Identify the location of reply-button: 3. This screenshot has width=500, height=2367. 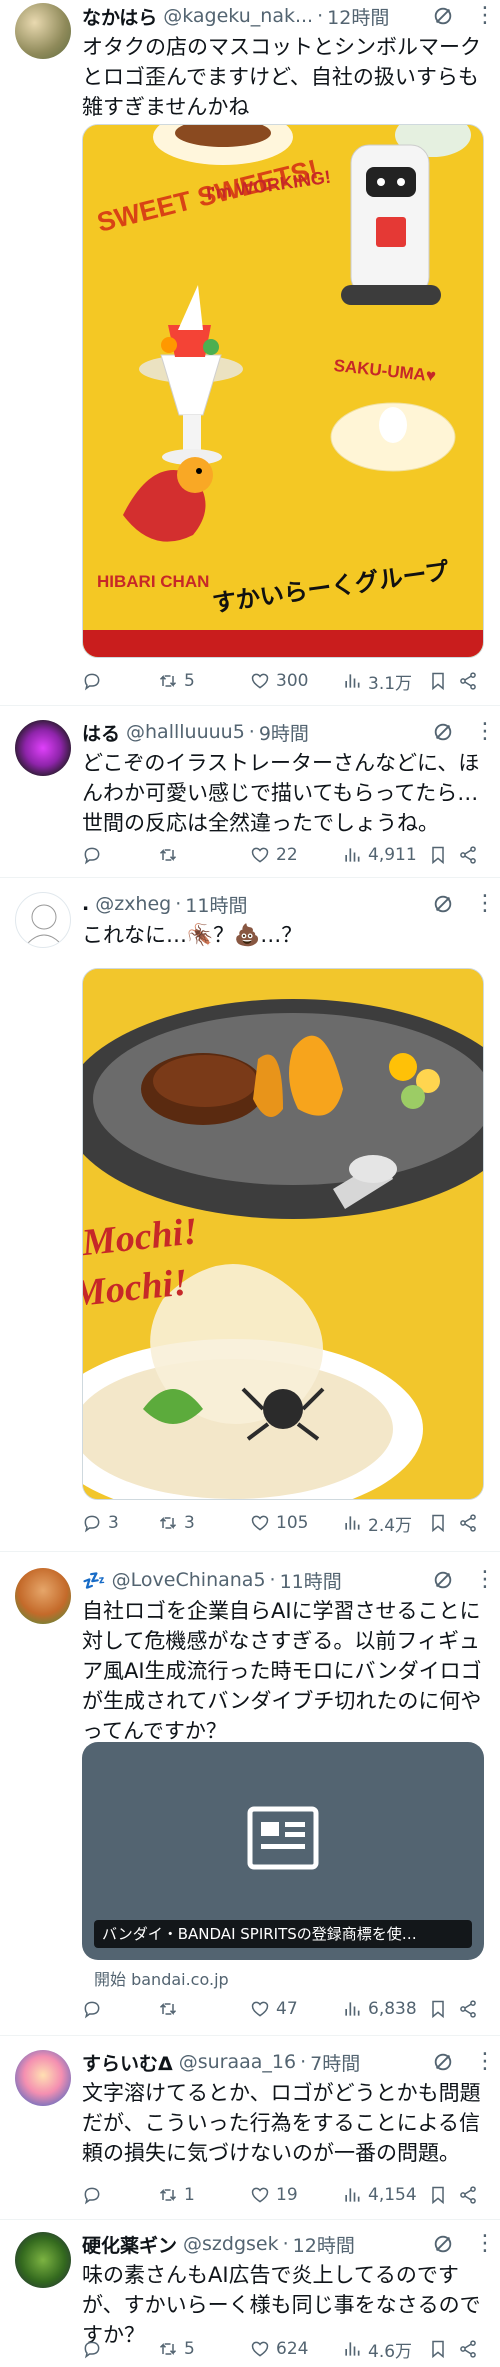
(120, 1523).